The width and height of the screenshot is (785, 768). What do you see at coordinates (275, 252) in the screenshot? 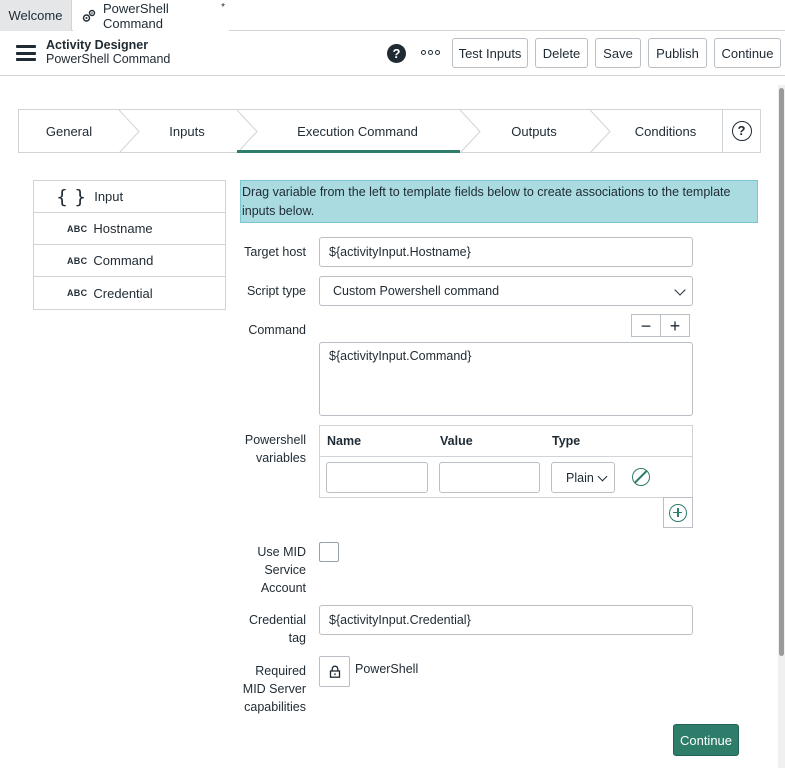
I see `target-host-label: Target host` at bounding box center [275, 252].